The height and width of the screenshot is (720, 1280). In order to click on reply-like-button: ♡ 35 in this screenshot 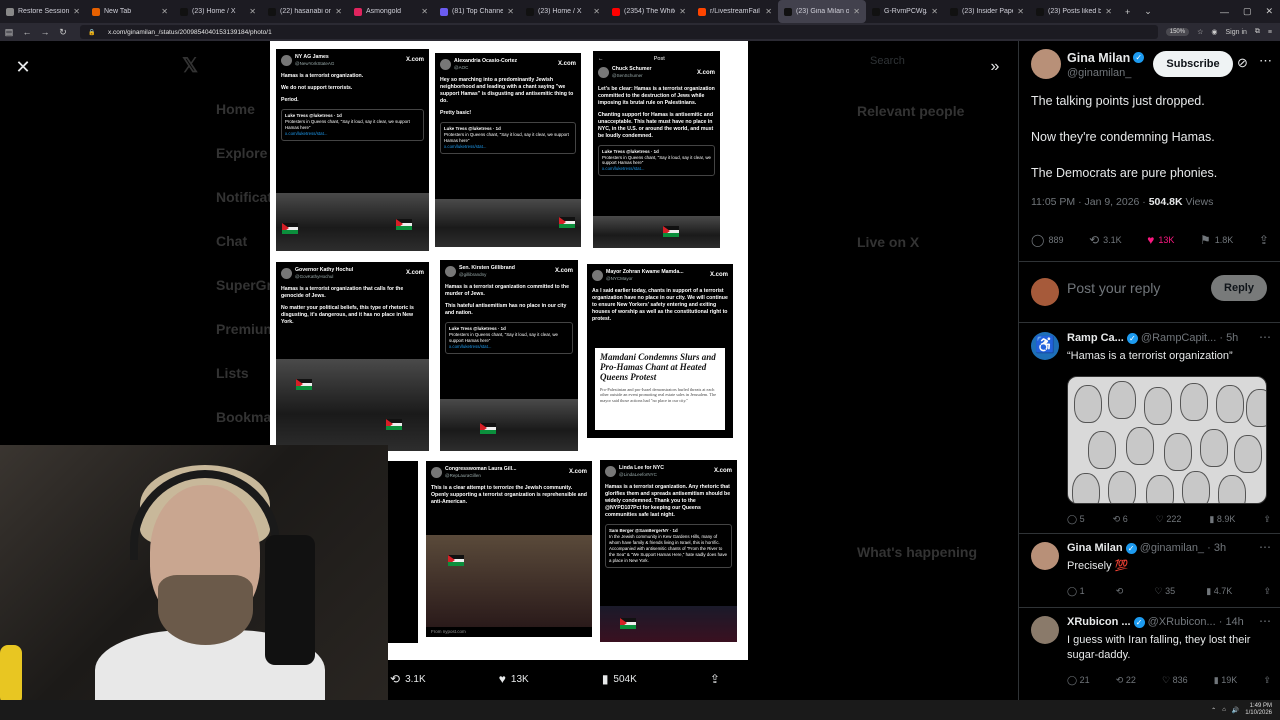, I will do `click(1165, 591)`.